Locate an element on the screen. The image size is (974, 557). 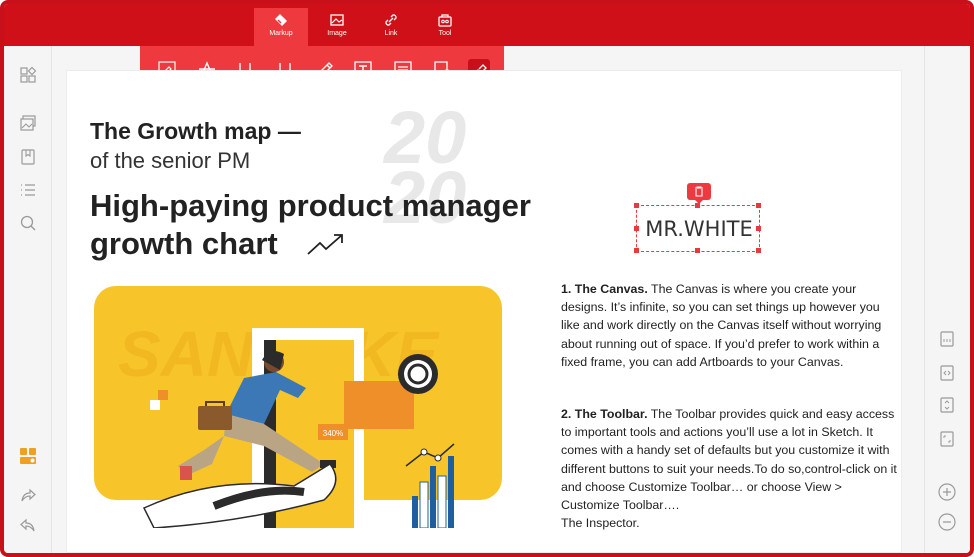
zoom-in-icon is located at coordinates (947, 492).